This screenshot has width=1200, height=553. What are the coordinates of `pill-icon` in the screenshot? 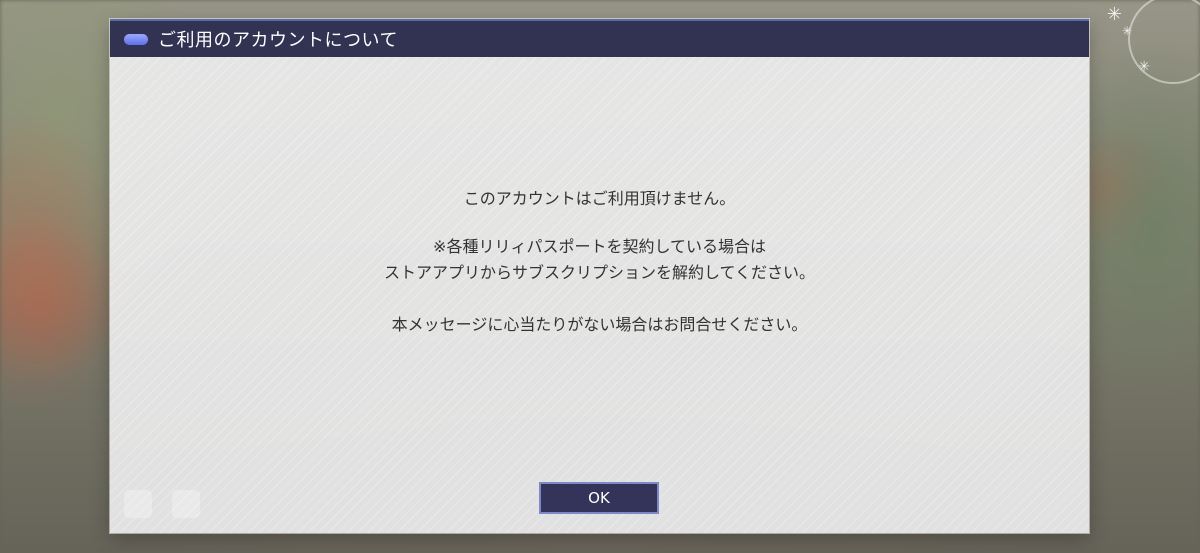 It's located at (136, 39).